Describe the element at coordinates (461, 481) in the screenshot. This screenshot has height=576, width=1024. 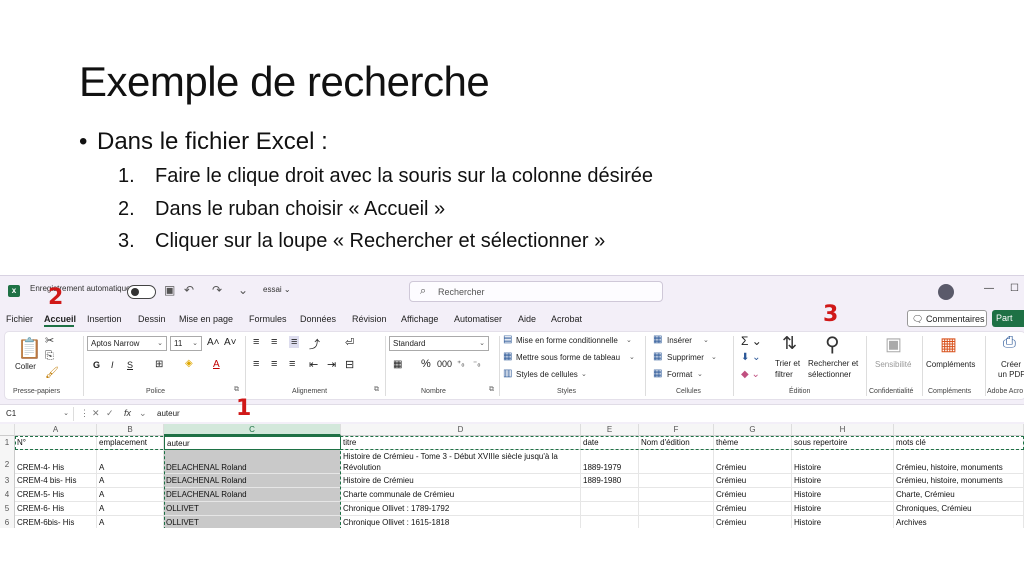
I see `table-cell: Histoire de Crémieu` at that location.